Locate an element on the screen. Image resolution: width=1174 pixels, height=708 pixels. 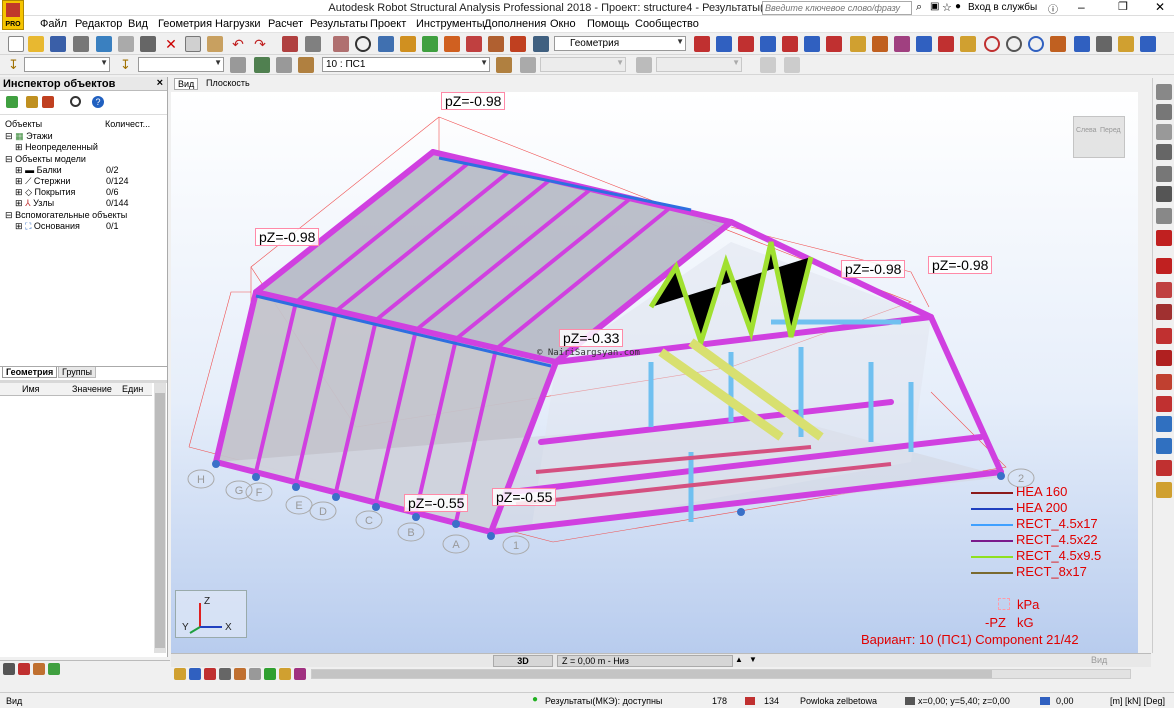
view-tool-7-icon is located at coordinates (834, 44).